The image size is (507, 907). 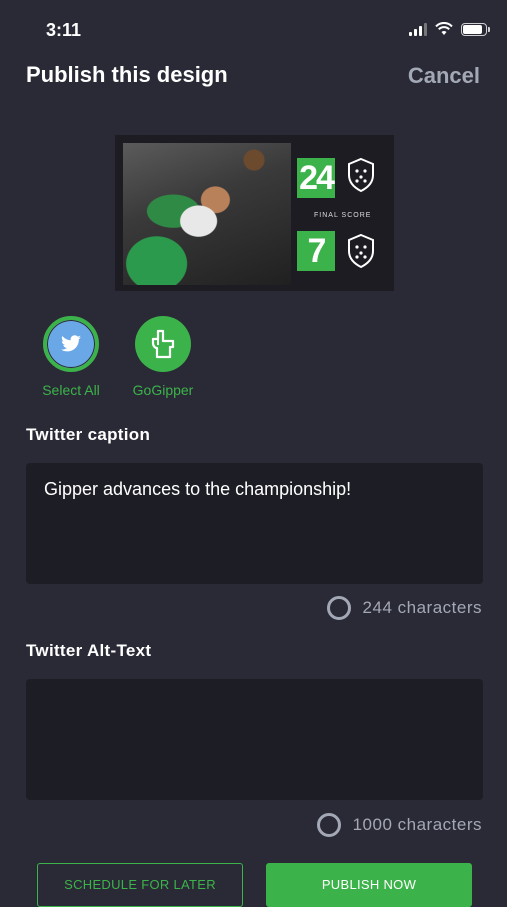 I want to click on twitter-alt-text-input, so click(x=254, y=739).